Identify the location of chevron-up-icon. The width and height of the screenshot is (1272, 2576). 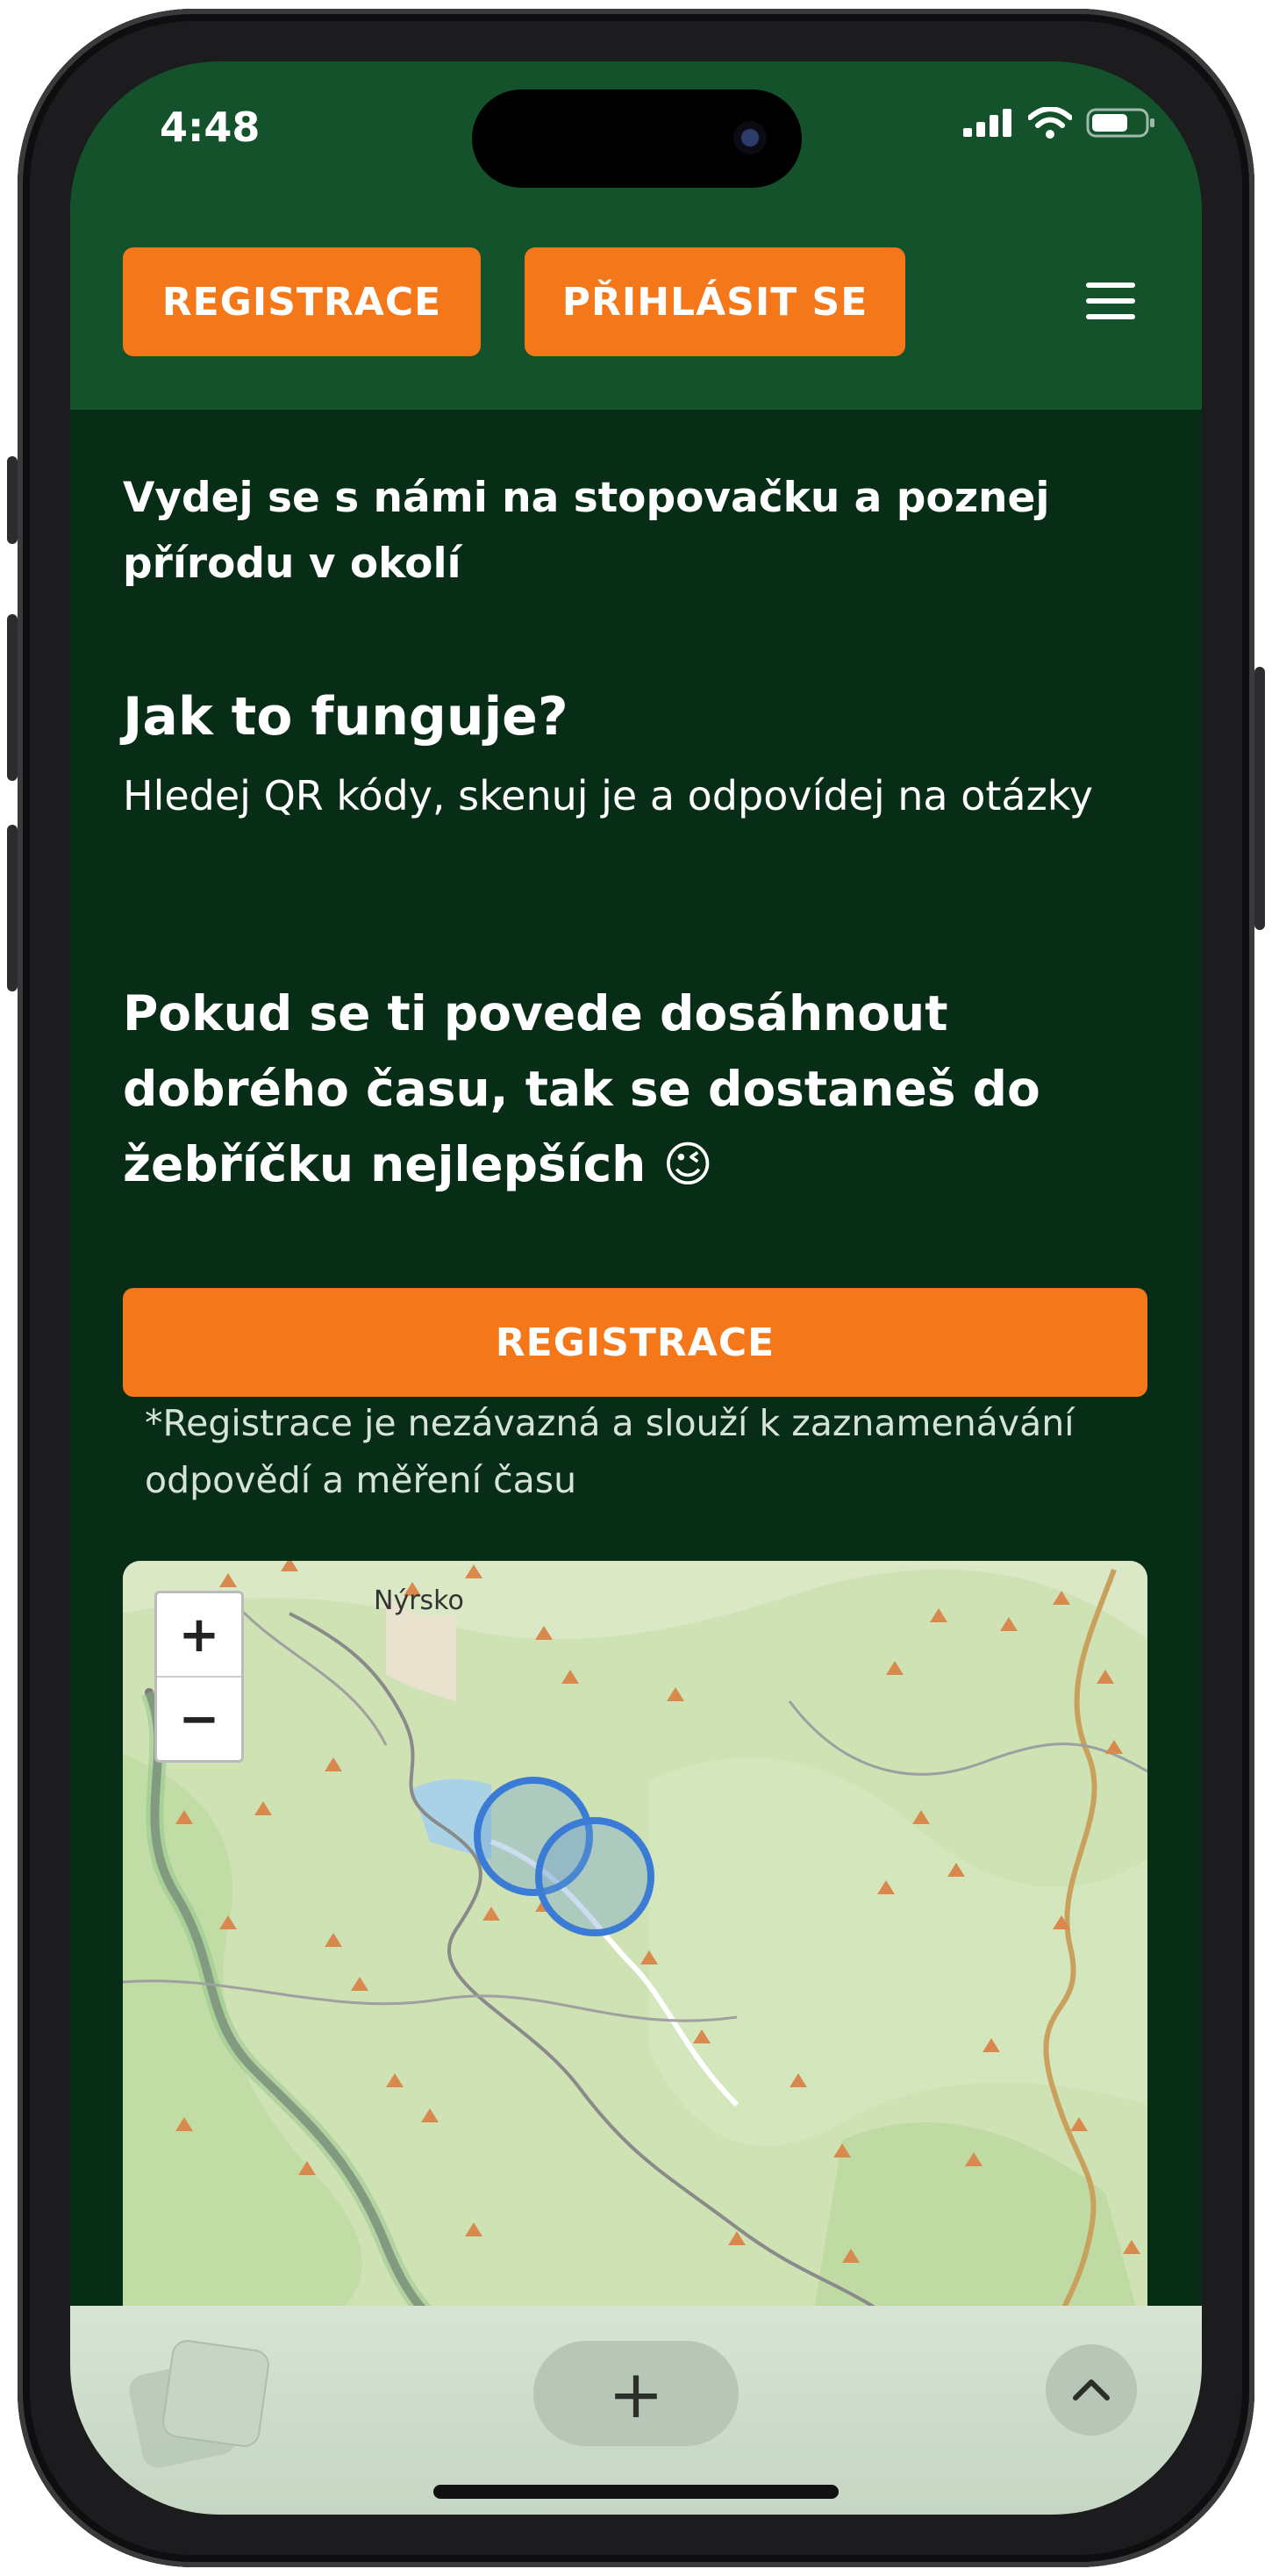
(1091, 2390).